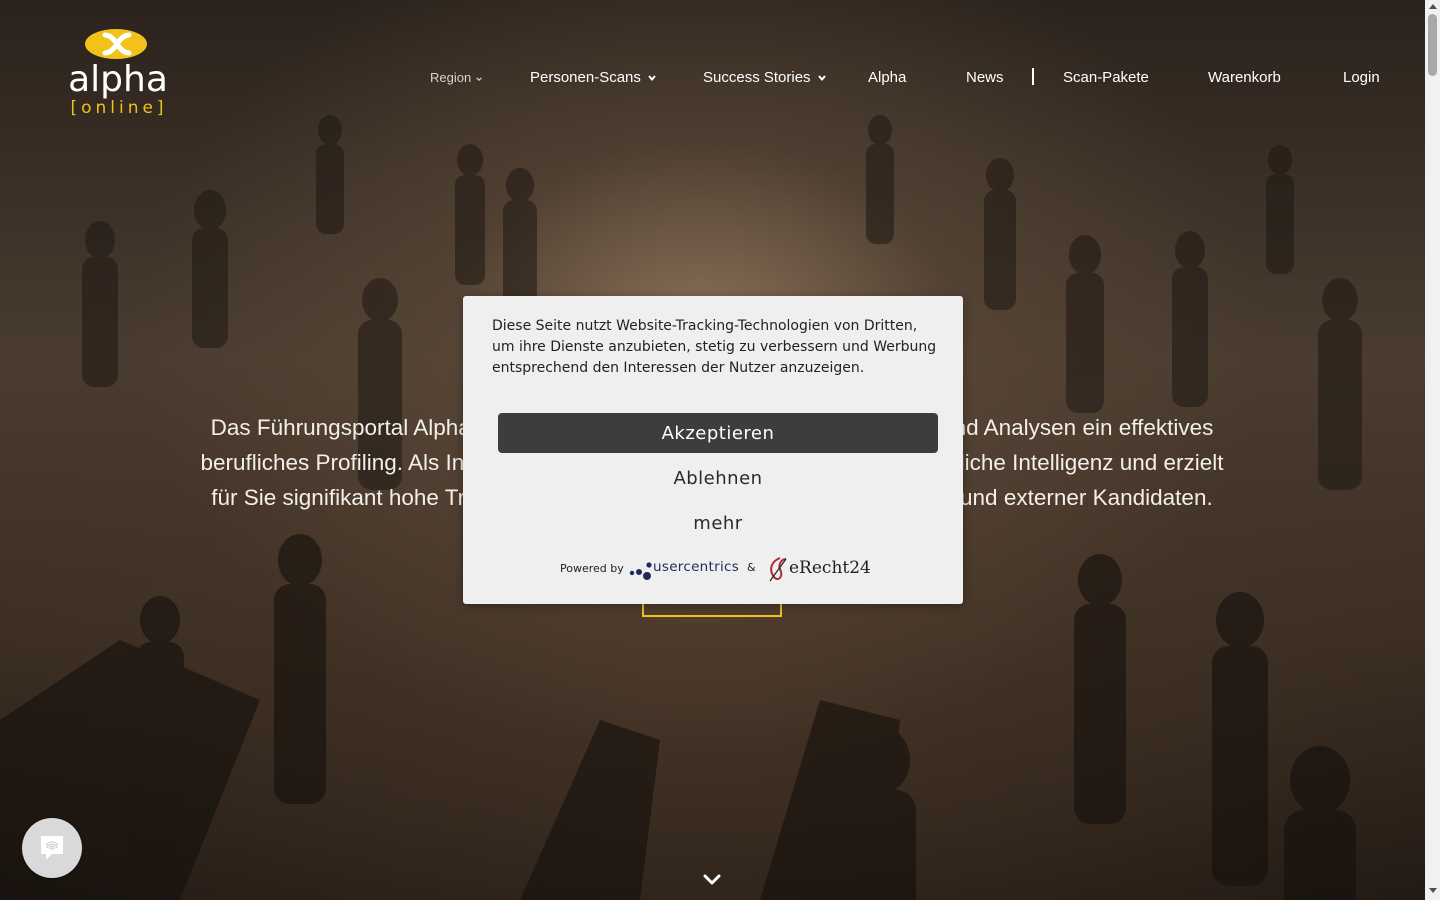 The width and height of the screenshot is (1440, 900). What do you see at coordinates (1432, 45) in the screenshot?
I see `scrollbar-thumb` at bounding box center [1432, 45].